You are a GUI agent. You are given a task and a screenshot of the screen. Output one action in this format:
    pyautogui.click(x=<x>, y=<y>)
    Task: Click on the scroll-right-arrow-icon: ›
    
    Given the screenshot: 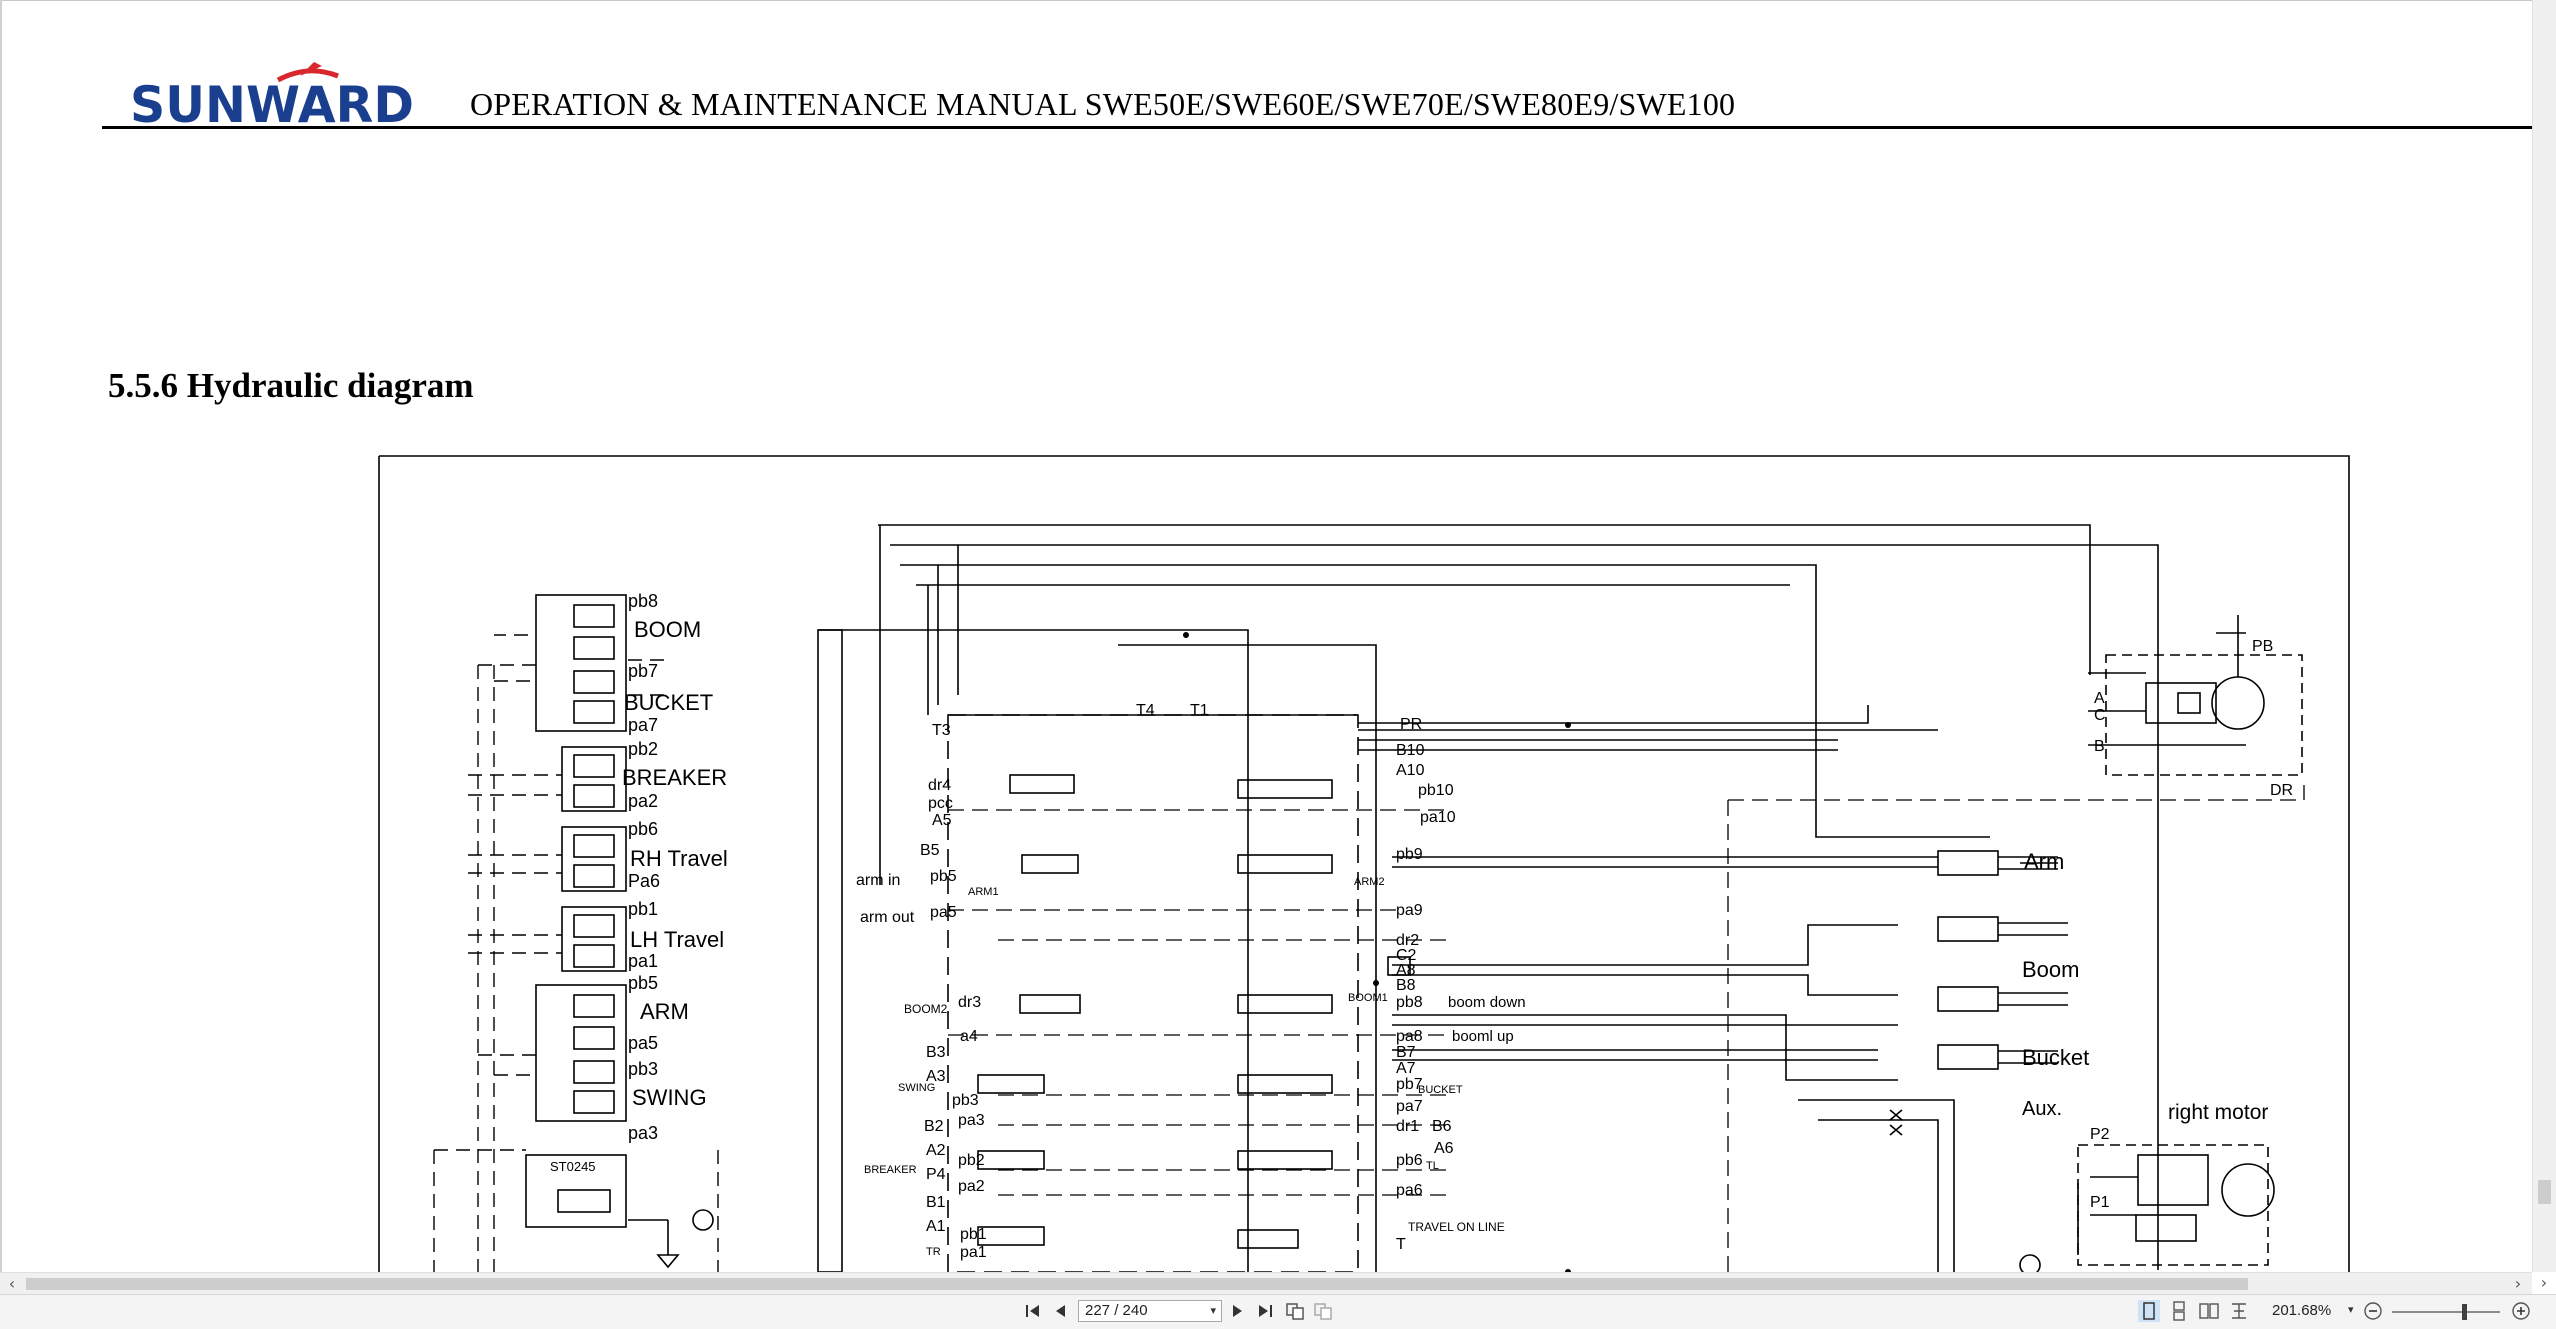 What is the action you would take?
    pyautogui.click(x=2518, y=1284)
    